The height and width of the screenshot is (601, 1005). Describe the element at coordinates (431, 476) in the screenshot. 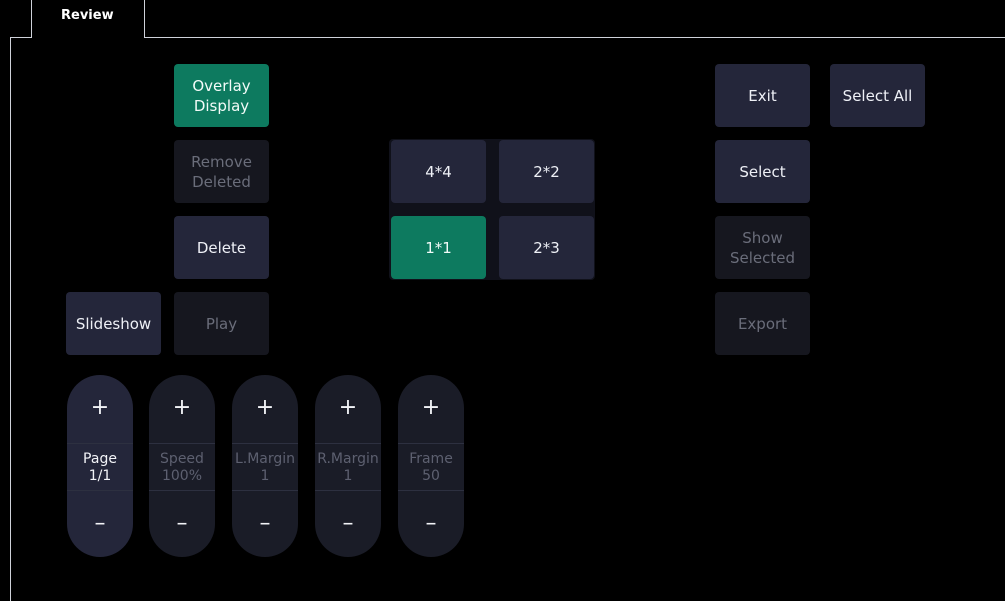

I see `frame-value: 50` at that location.